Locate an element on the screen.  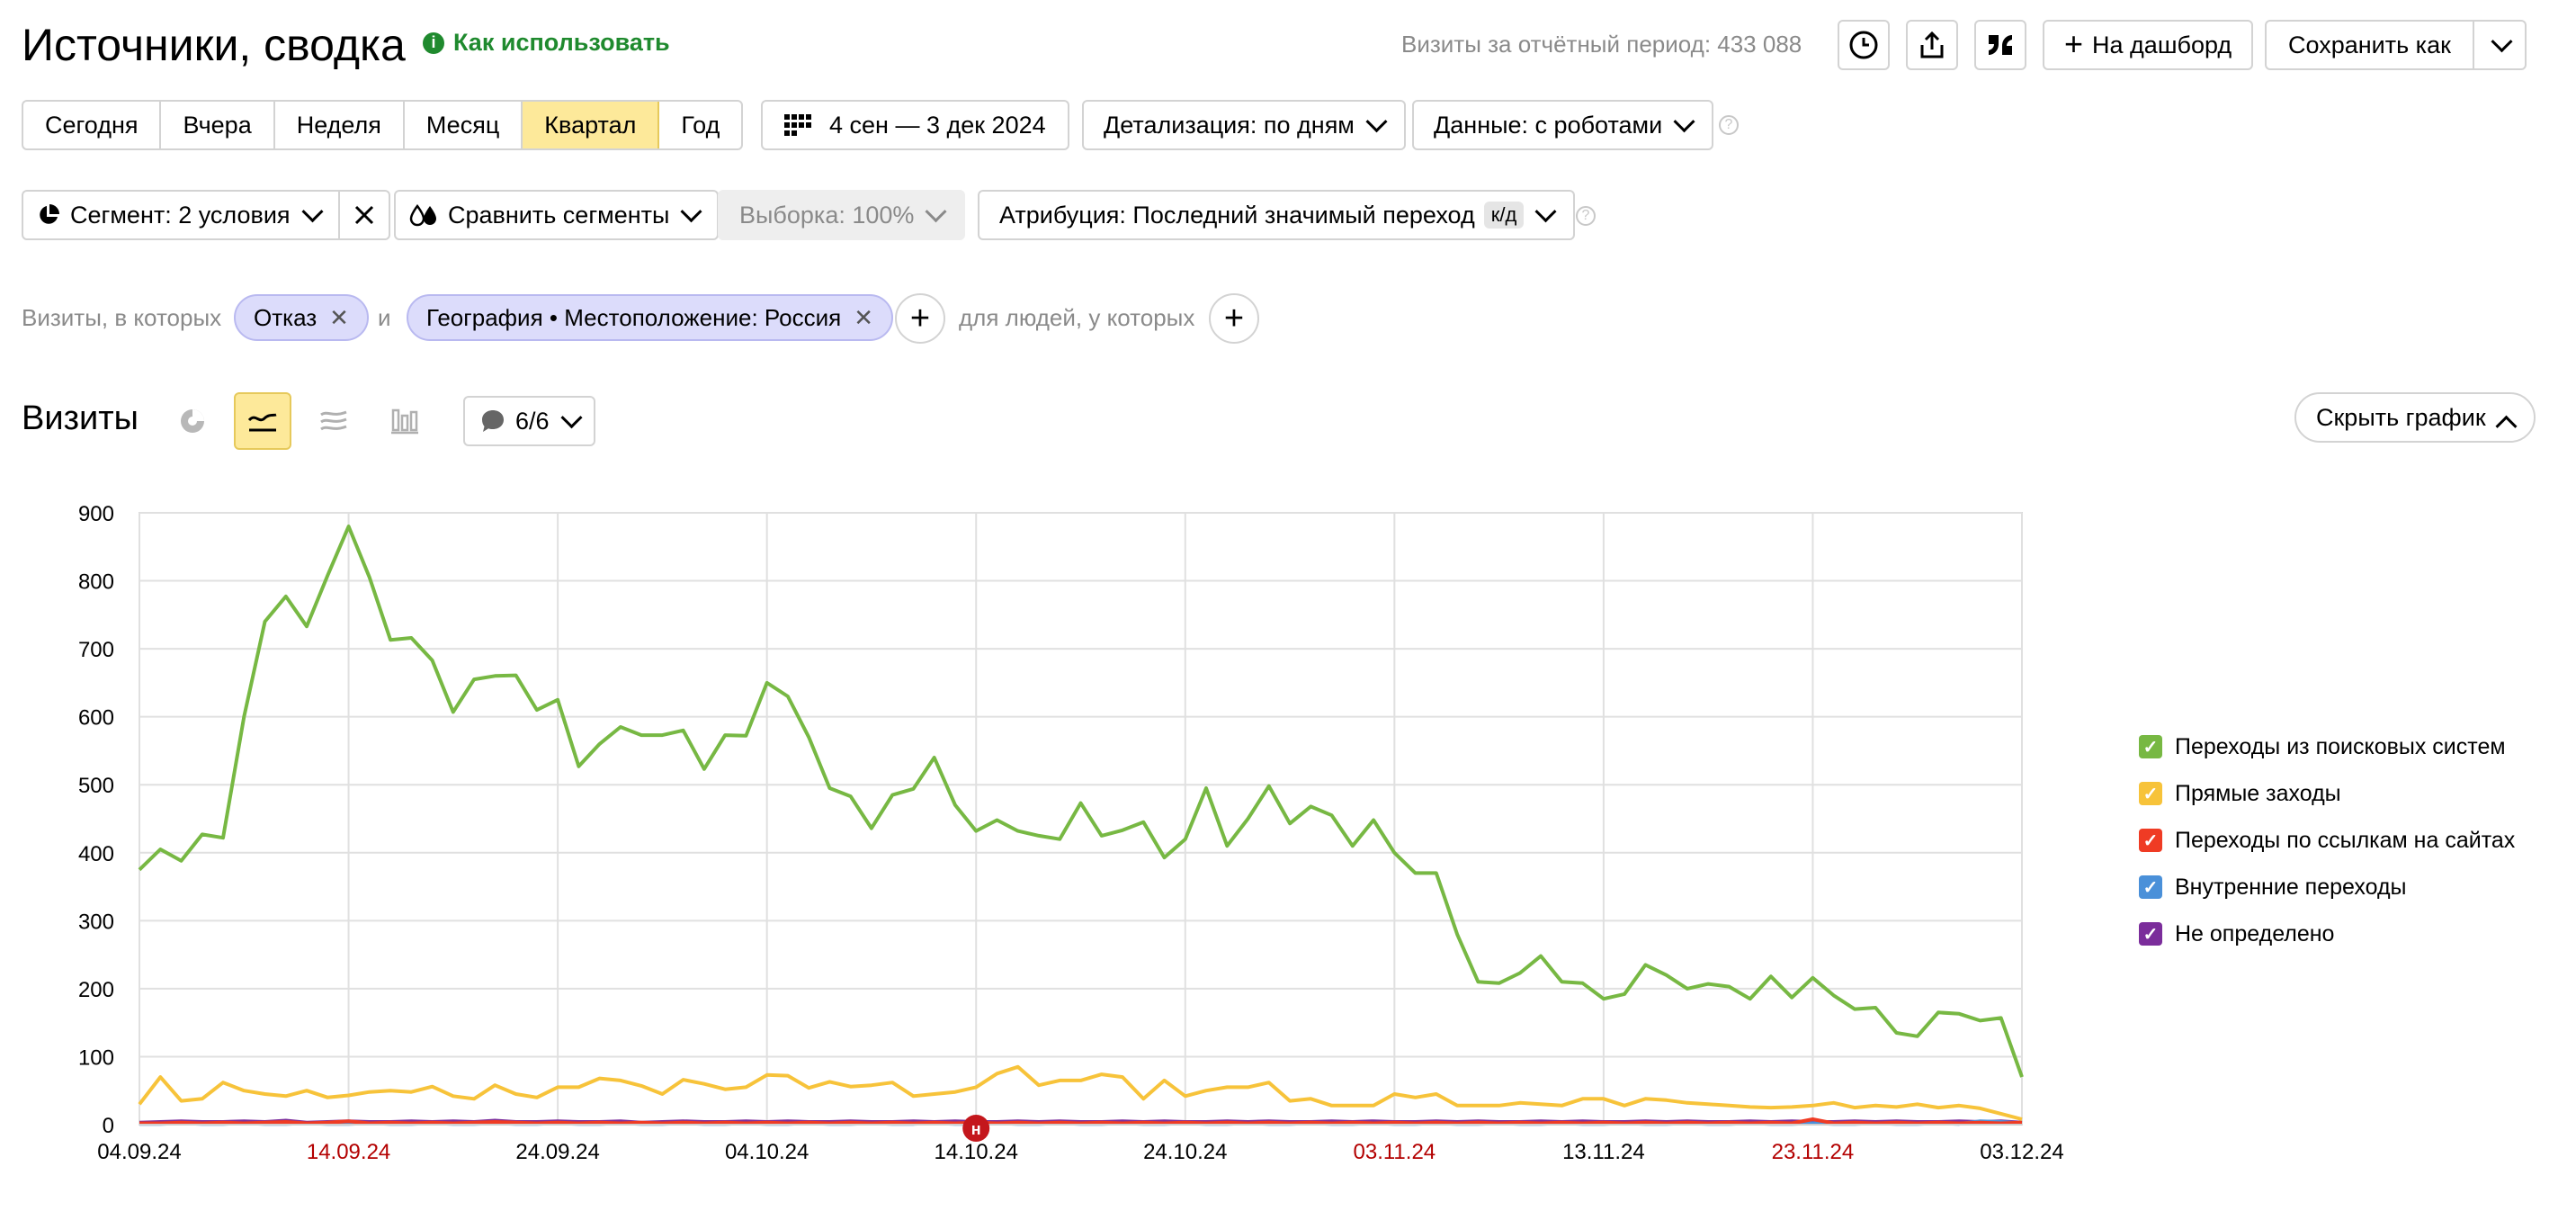
info-icon: i is located at coordinates (433, 42).